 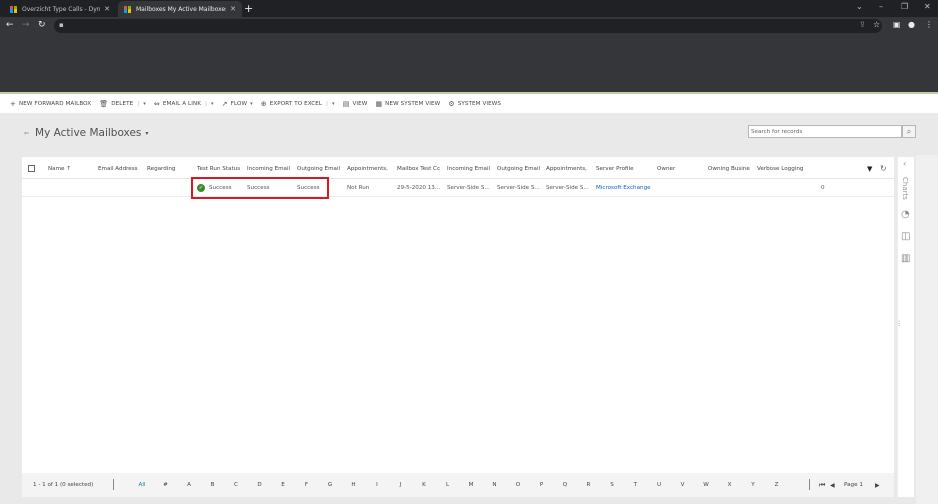 What do you see at coordinates (189, 485) in the screenshot?
I see `alpha-filter-letter: A` at bounding box center [189, 485].